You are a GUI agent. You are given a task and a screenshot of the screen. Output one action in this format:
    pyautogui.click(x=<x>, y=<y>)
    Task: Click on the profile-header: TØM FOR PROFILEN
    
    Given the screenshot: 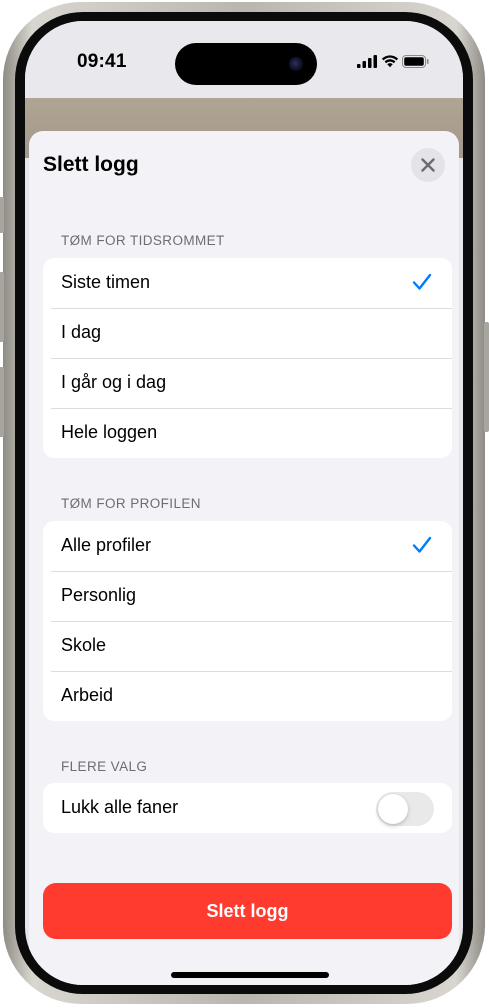 What is the action you would take?
    pyautogui.click(x=131, y=503)
    